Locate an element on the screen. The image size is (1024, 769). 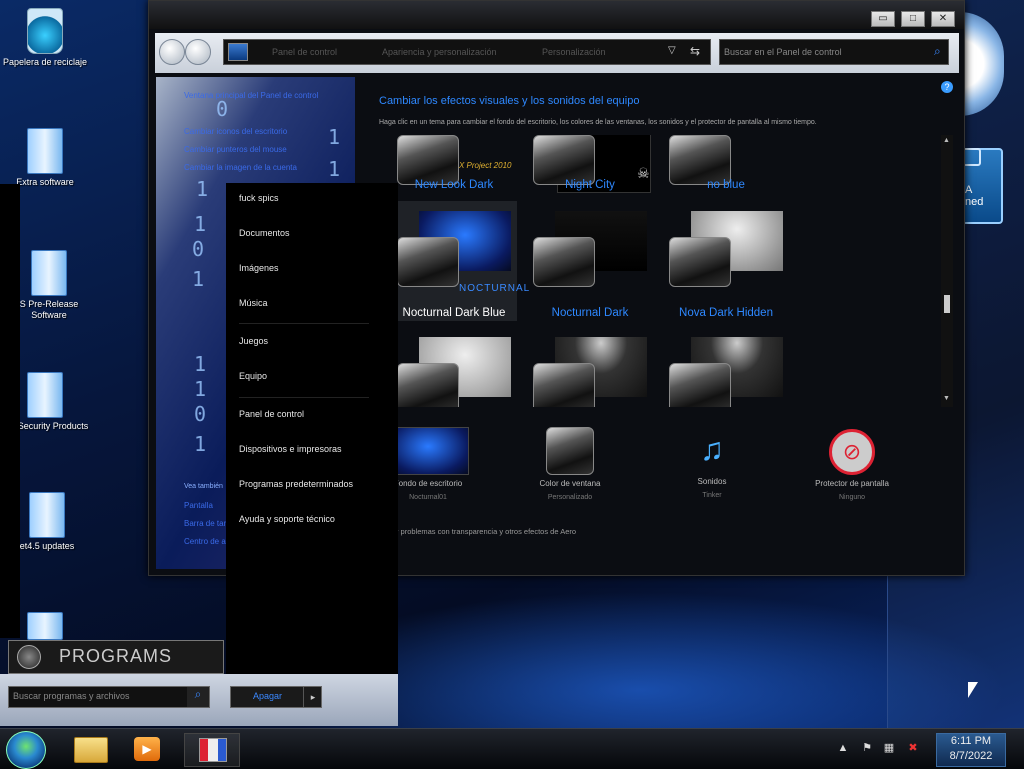
sidebar-link-desktop-icons: Cambiar iconos del escritorio is located at coordinates (235, 131).